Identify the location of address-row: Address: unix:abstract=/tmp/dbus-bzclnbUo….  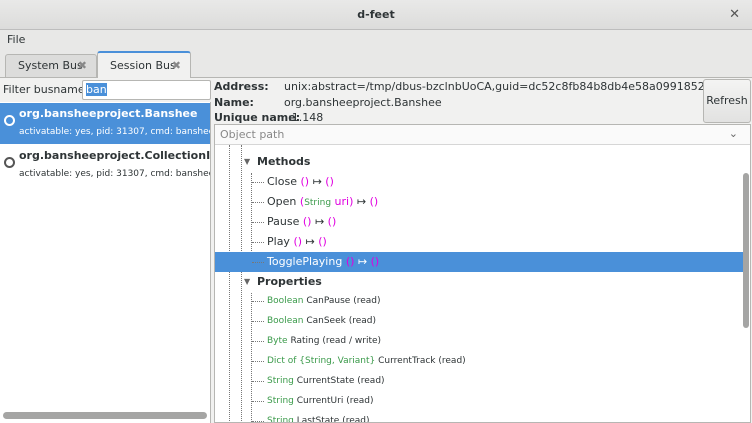
(480, 86).